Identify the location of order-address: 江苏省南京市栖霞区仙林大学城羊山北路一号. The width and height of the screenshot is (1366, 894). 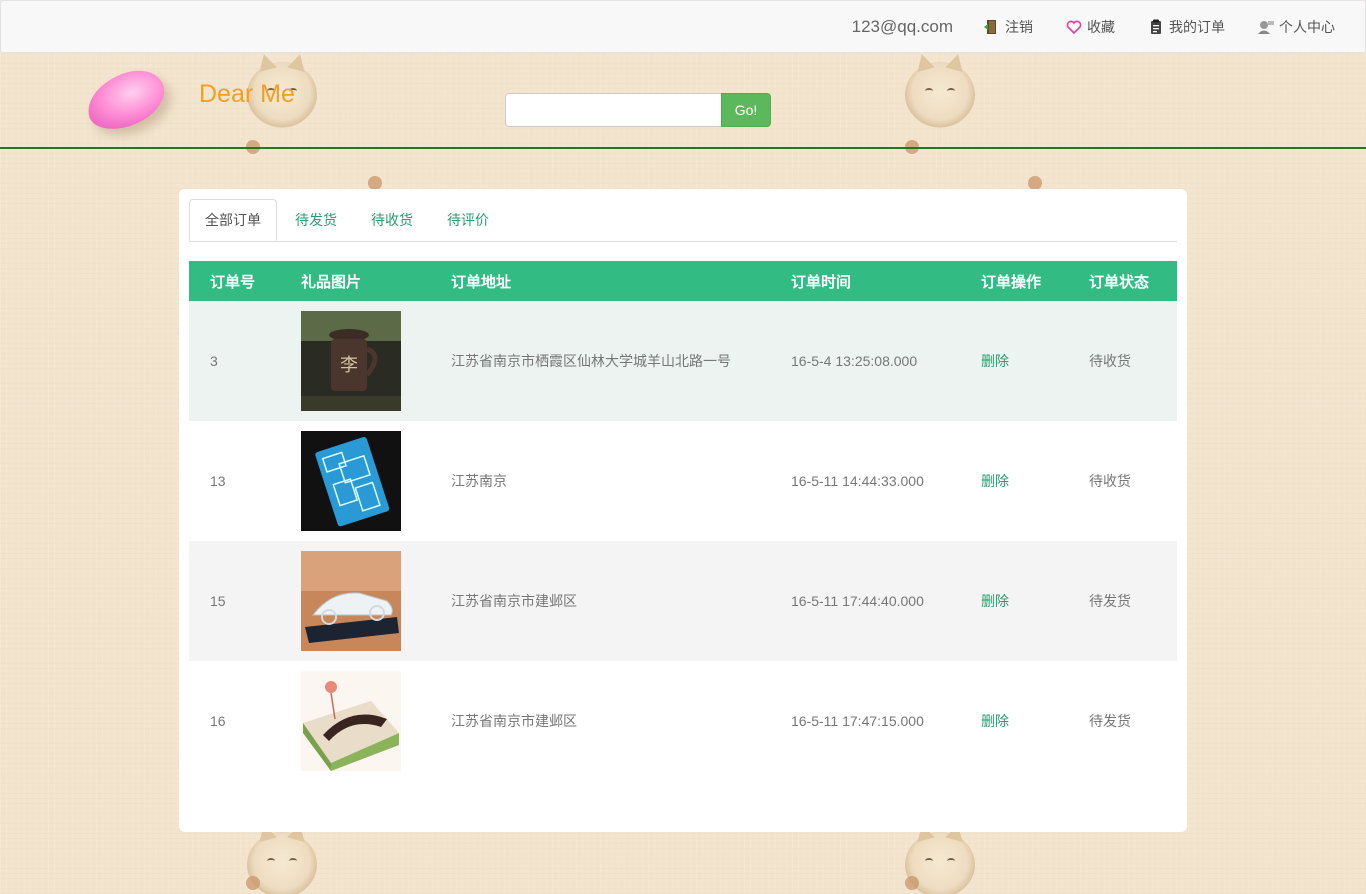
(591, 361).